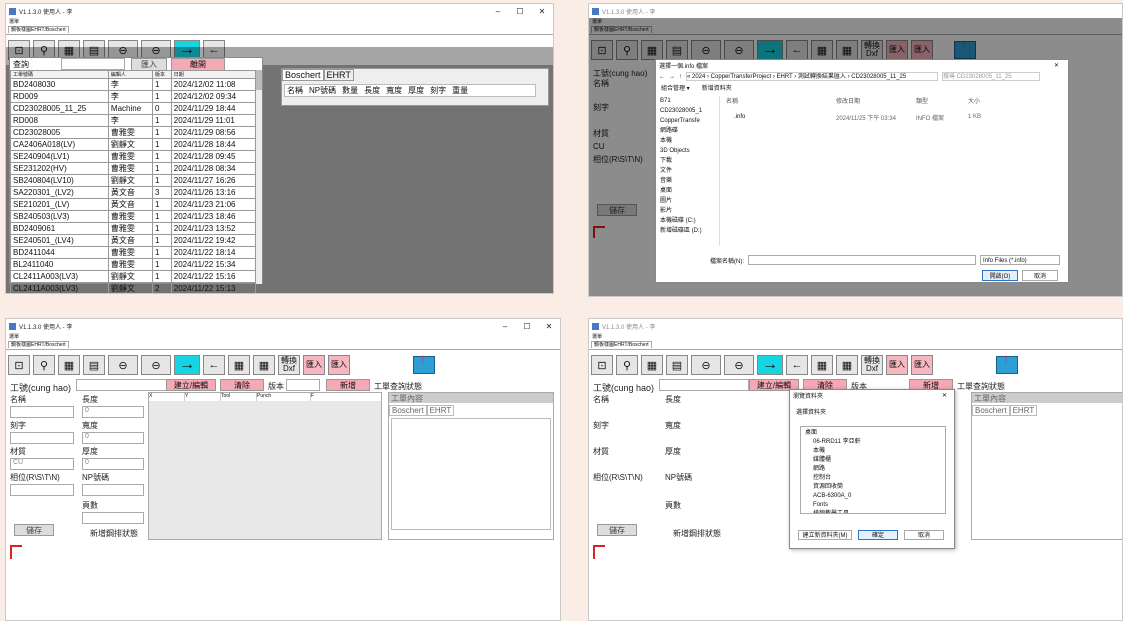 Image resolution: width=1123 pixels, height=621 pixels. Describe the element at coordinates (348, 385) in the screenshot. I see `add-button: 新增` at that location.